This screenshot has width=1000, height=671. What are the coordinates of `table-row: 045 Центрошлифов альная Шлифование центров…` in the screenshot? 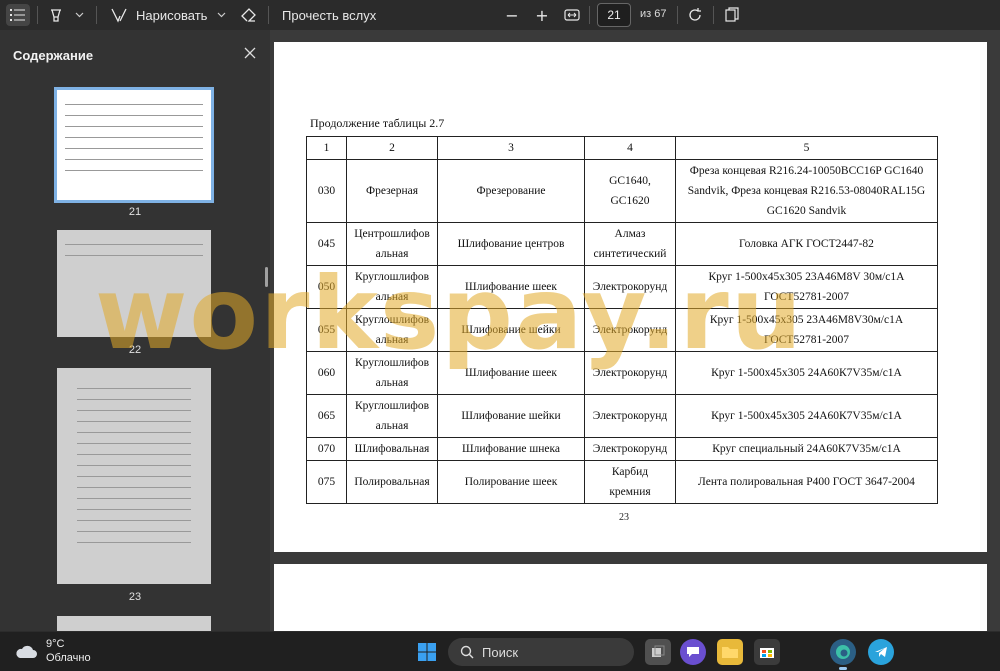 It's located at (622, 244).